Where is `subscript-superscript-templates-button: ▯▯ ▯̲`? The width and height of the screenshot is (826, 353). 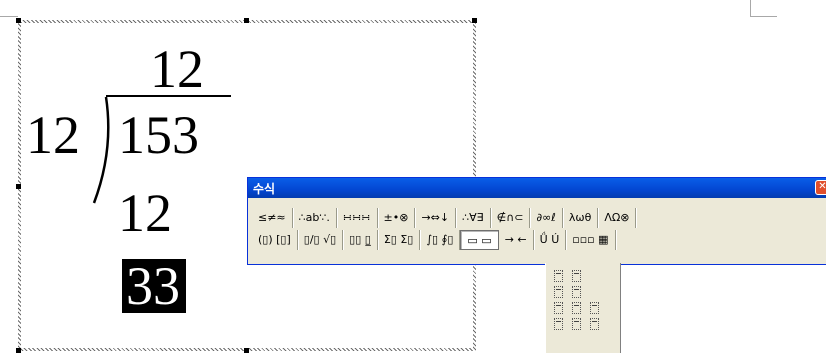 subscript-superscript-templates-button: ▯▯ ▯̲ is located at coordinates (360, 240).